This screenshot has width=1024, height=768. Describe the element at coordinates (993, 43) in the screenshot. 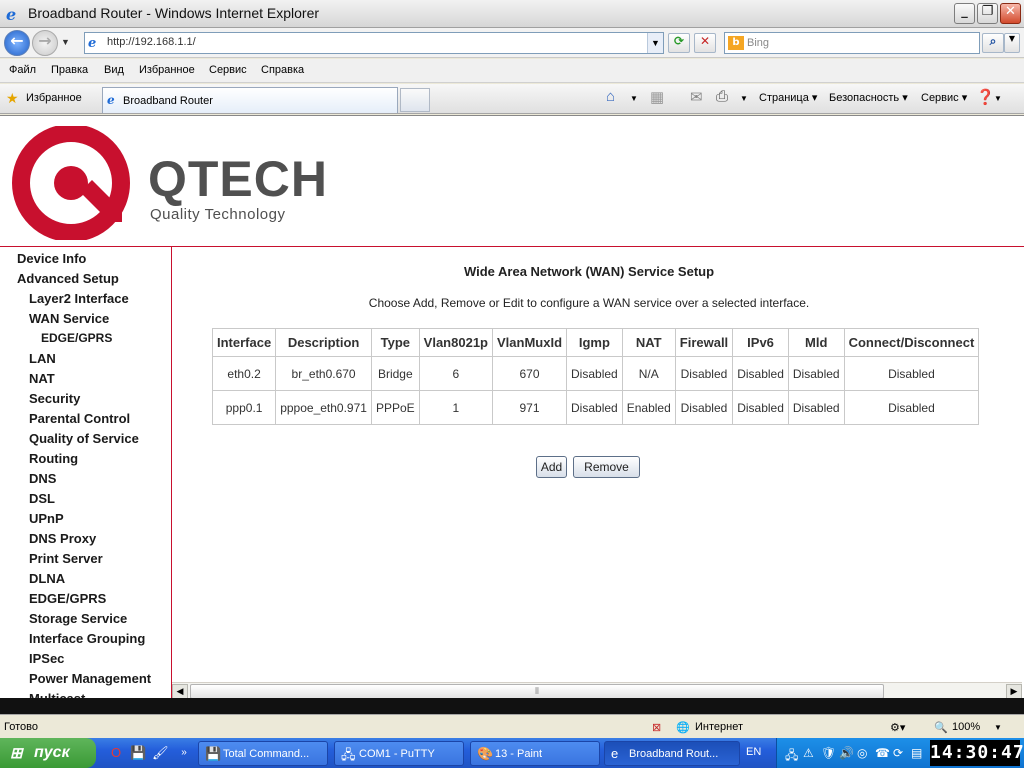

I see `search-icon: ⌕` at that location.